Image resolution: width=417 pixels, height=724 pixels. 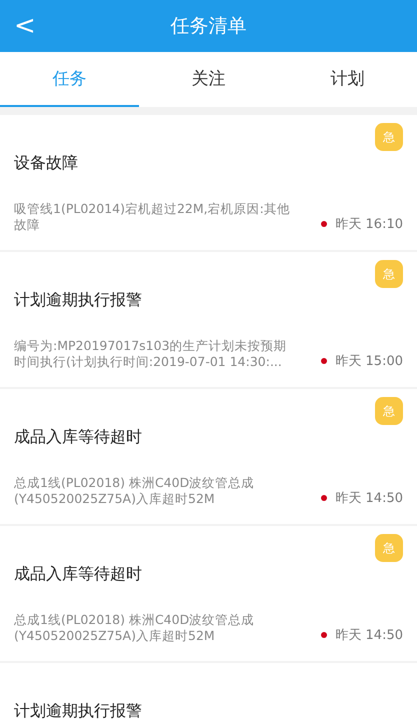 I want to click on page-title: 任务清单, so click(x=208, y=26).